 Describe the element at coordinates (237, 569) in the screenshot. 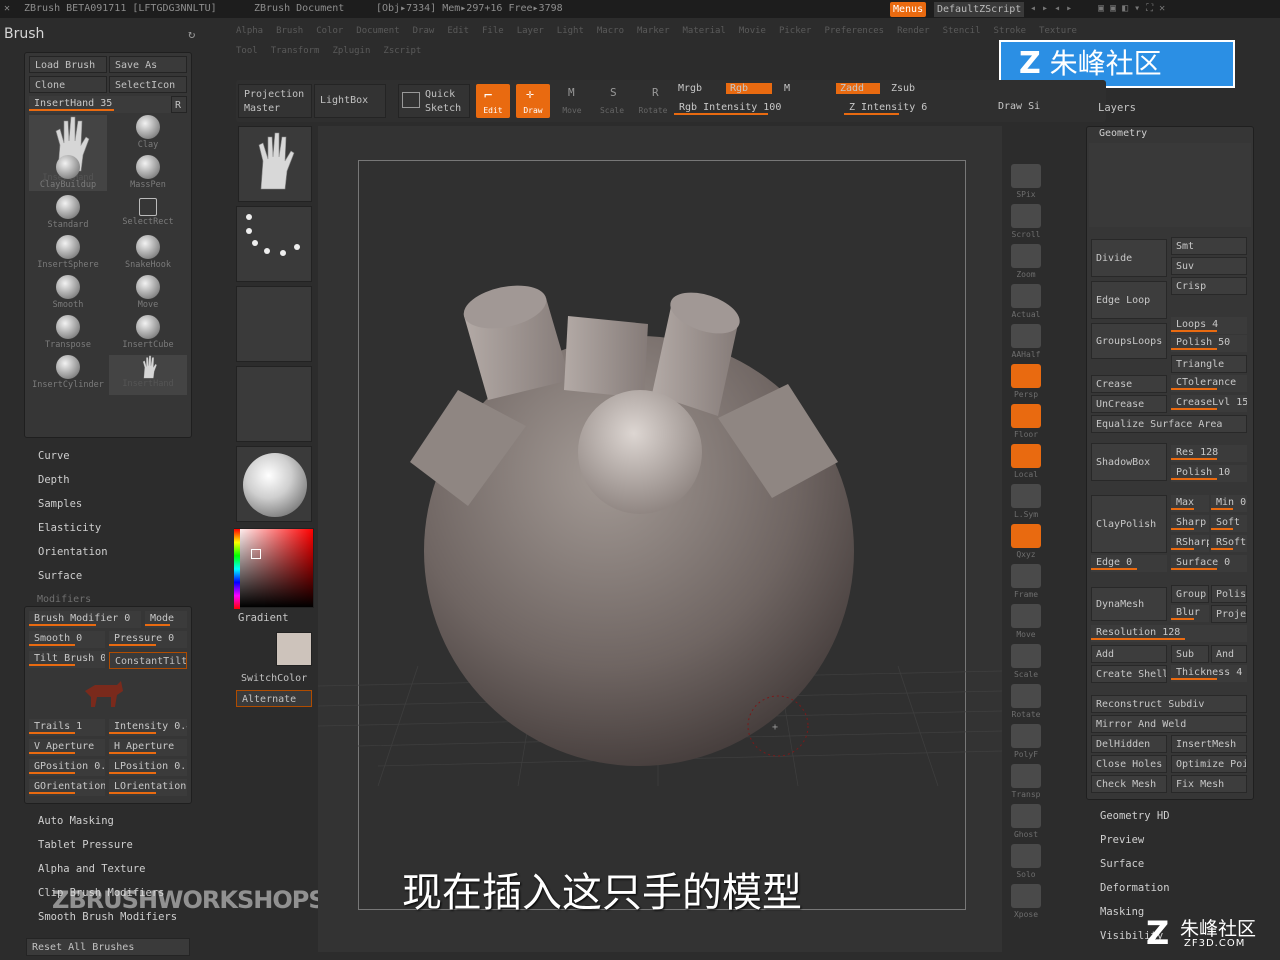

I see `hue-strip` at that location.